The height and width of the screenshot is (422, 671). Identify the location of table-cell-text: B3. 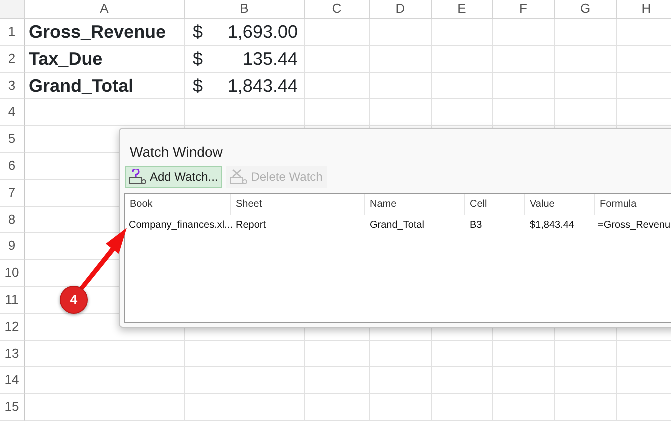
(476, 226).